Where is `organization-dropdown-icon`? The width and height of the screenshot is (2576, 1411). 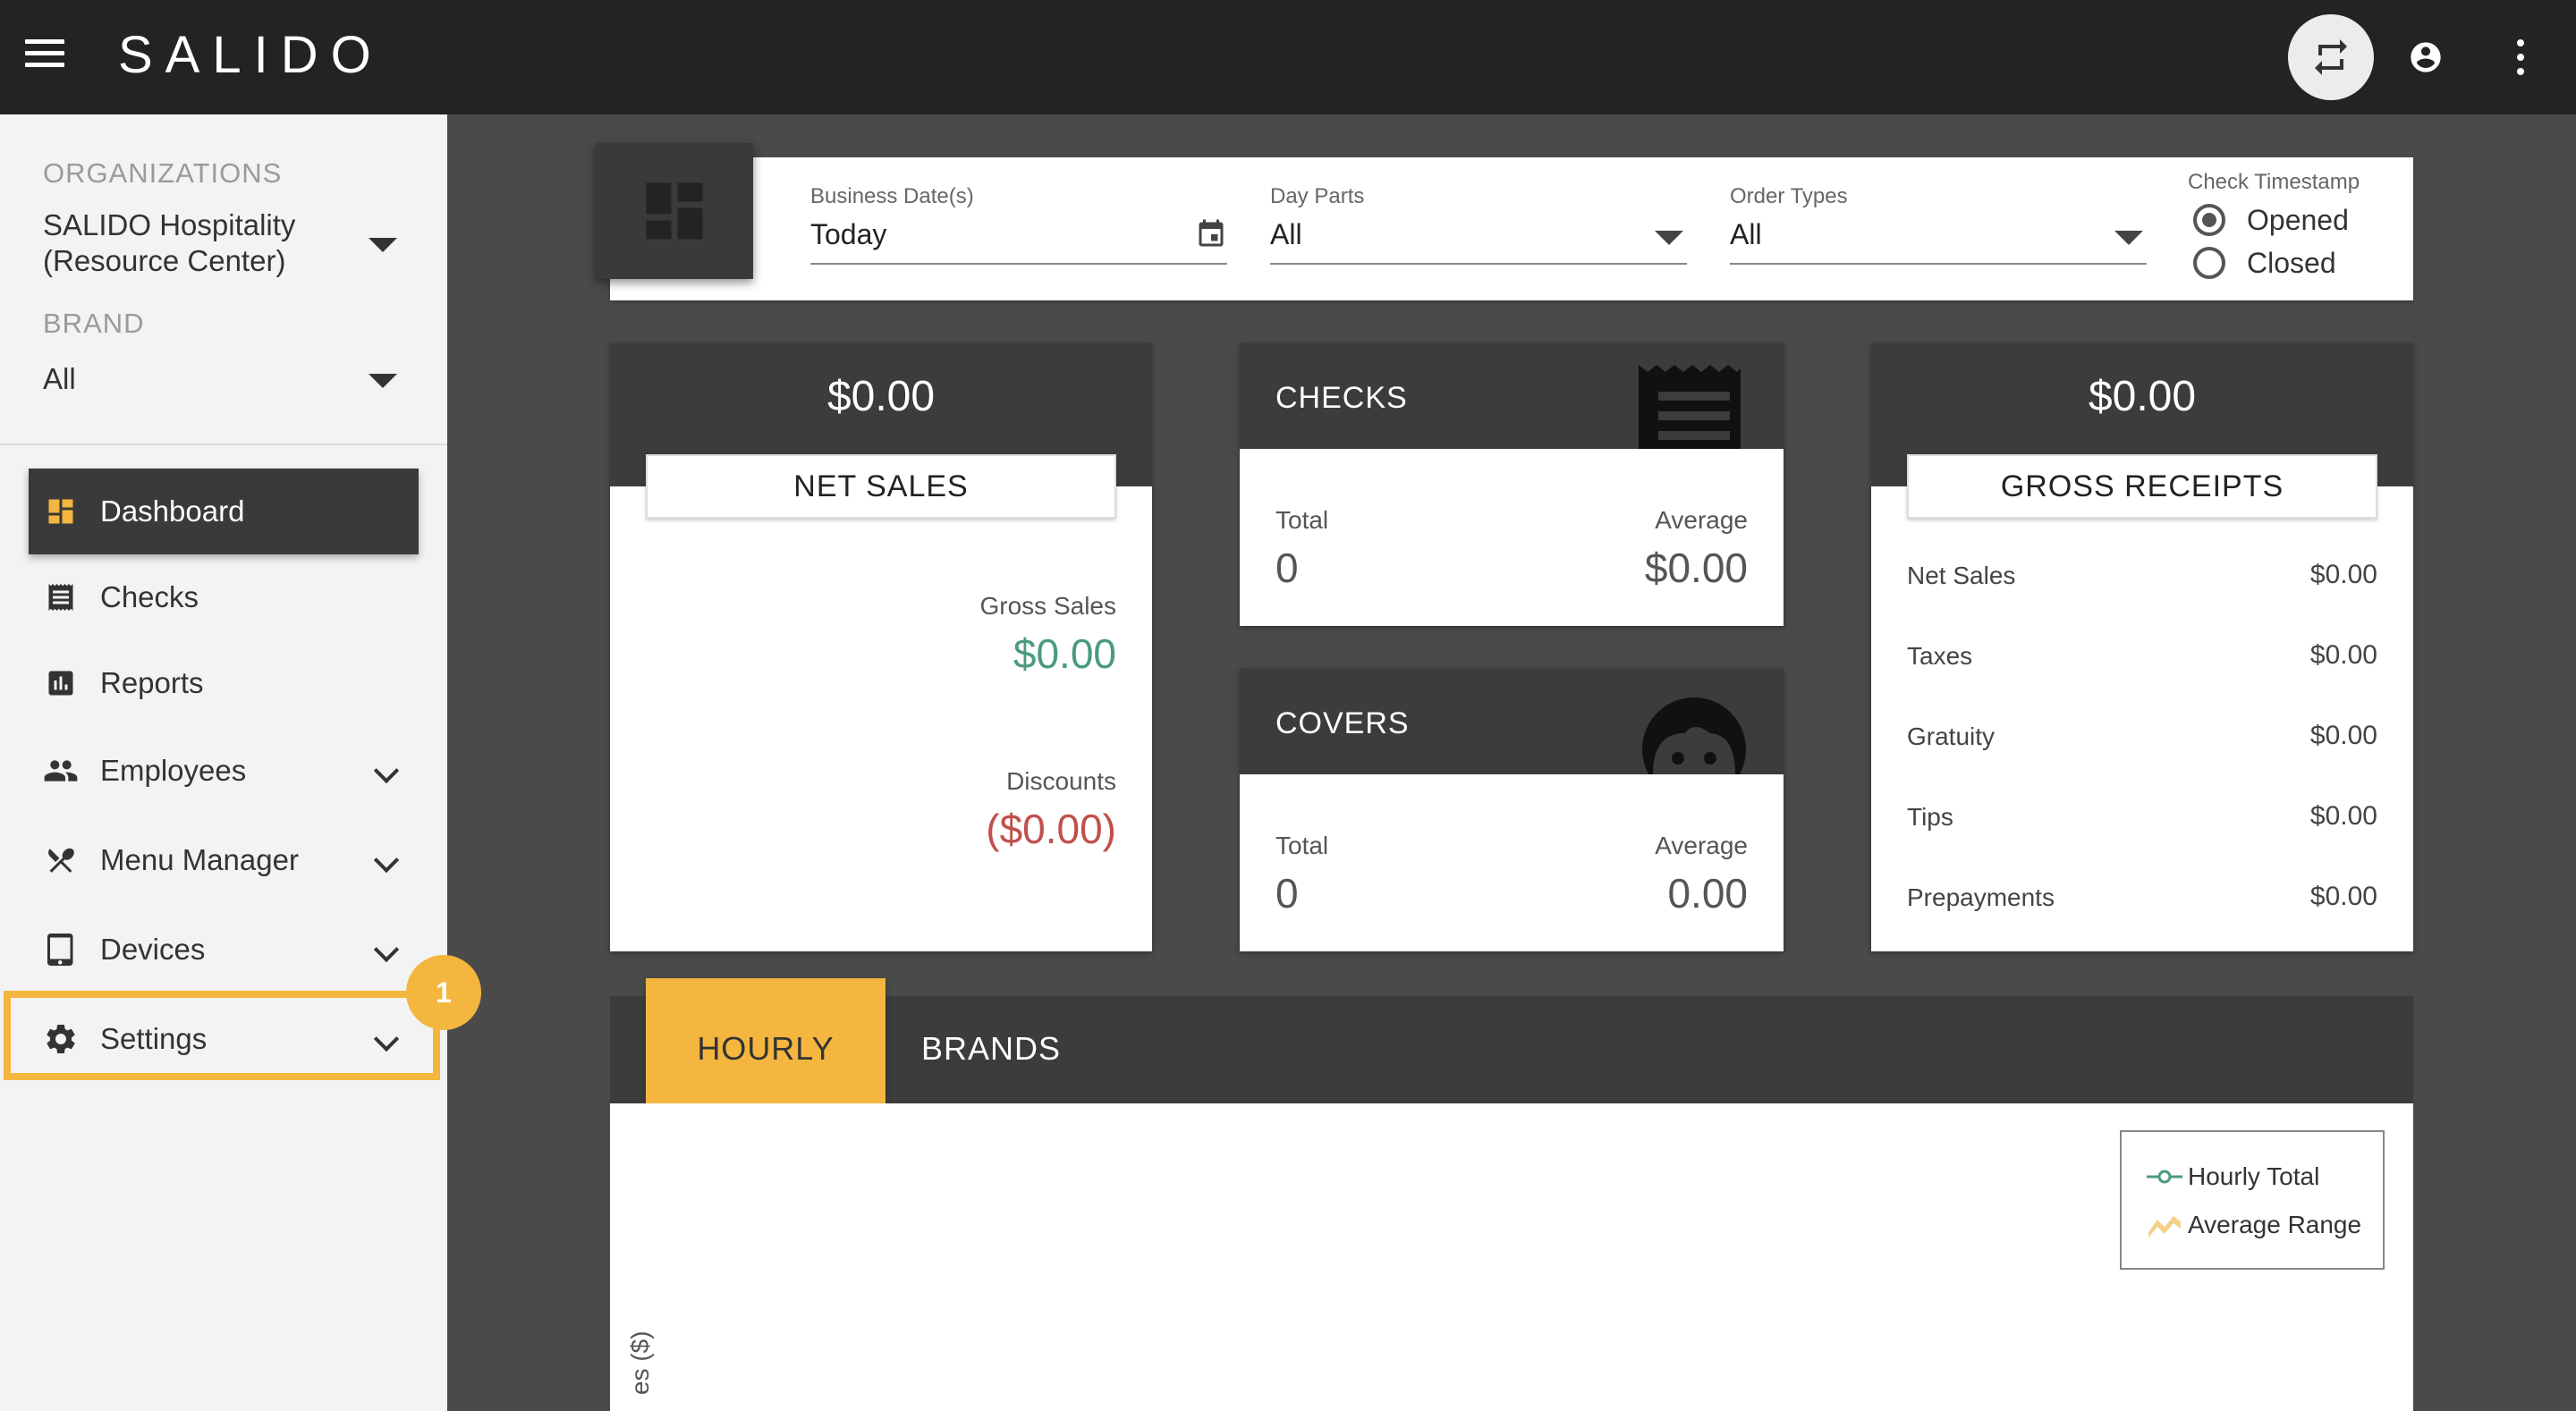
organization-dropdown-icon is located at coordinates (383, 245).